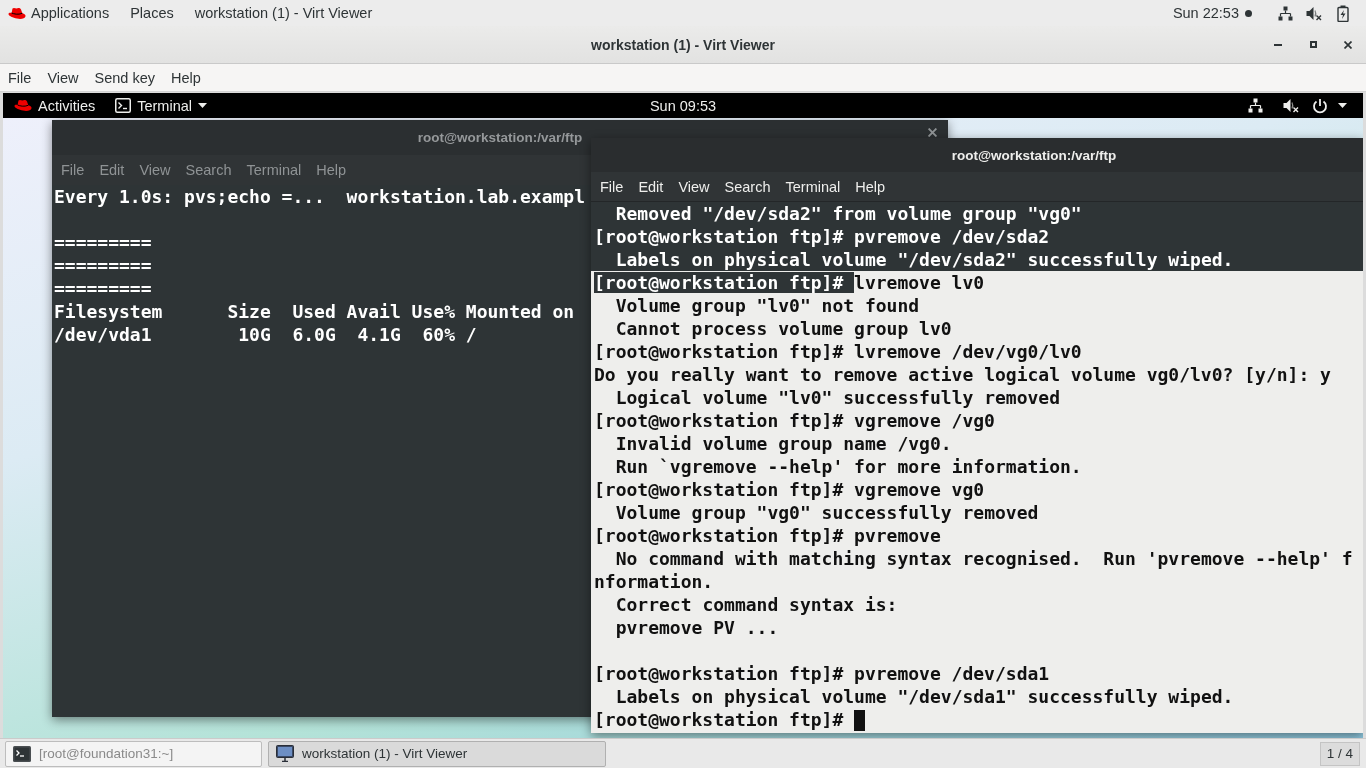 The image size is (1366, 768). What do you see at coordinates (783, 328) in the screenshot?
I see `terminal-line: Cannot process volume group lv0` at bounding box center [783, 328].